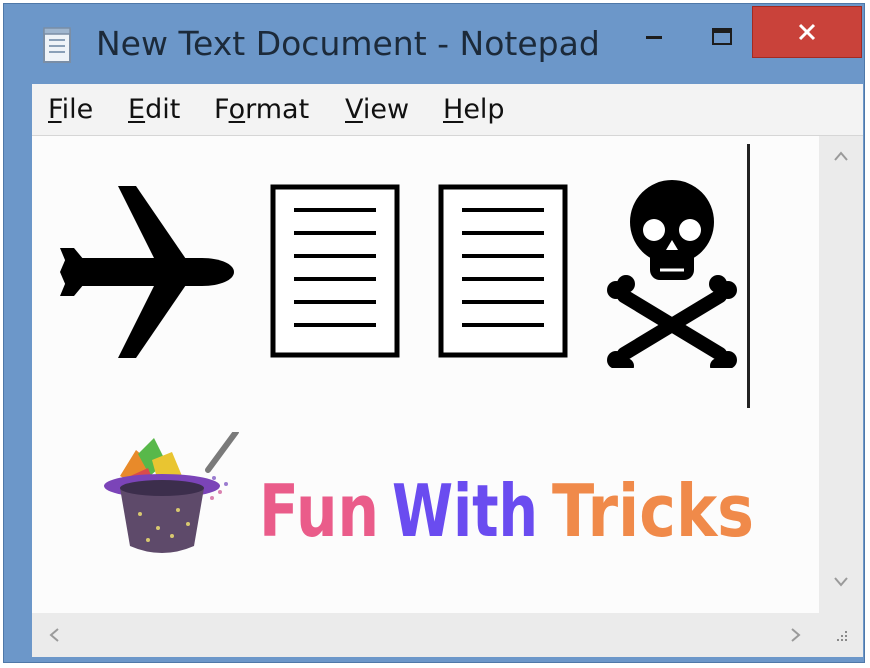  I want to click on menu-view-accel: V, so click(354, 109).